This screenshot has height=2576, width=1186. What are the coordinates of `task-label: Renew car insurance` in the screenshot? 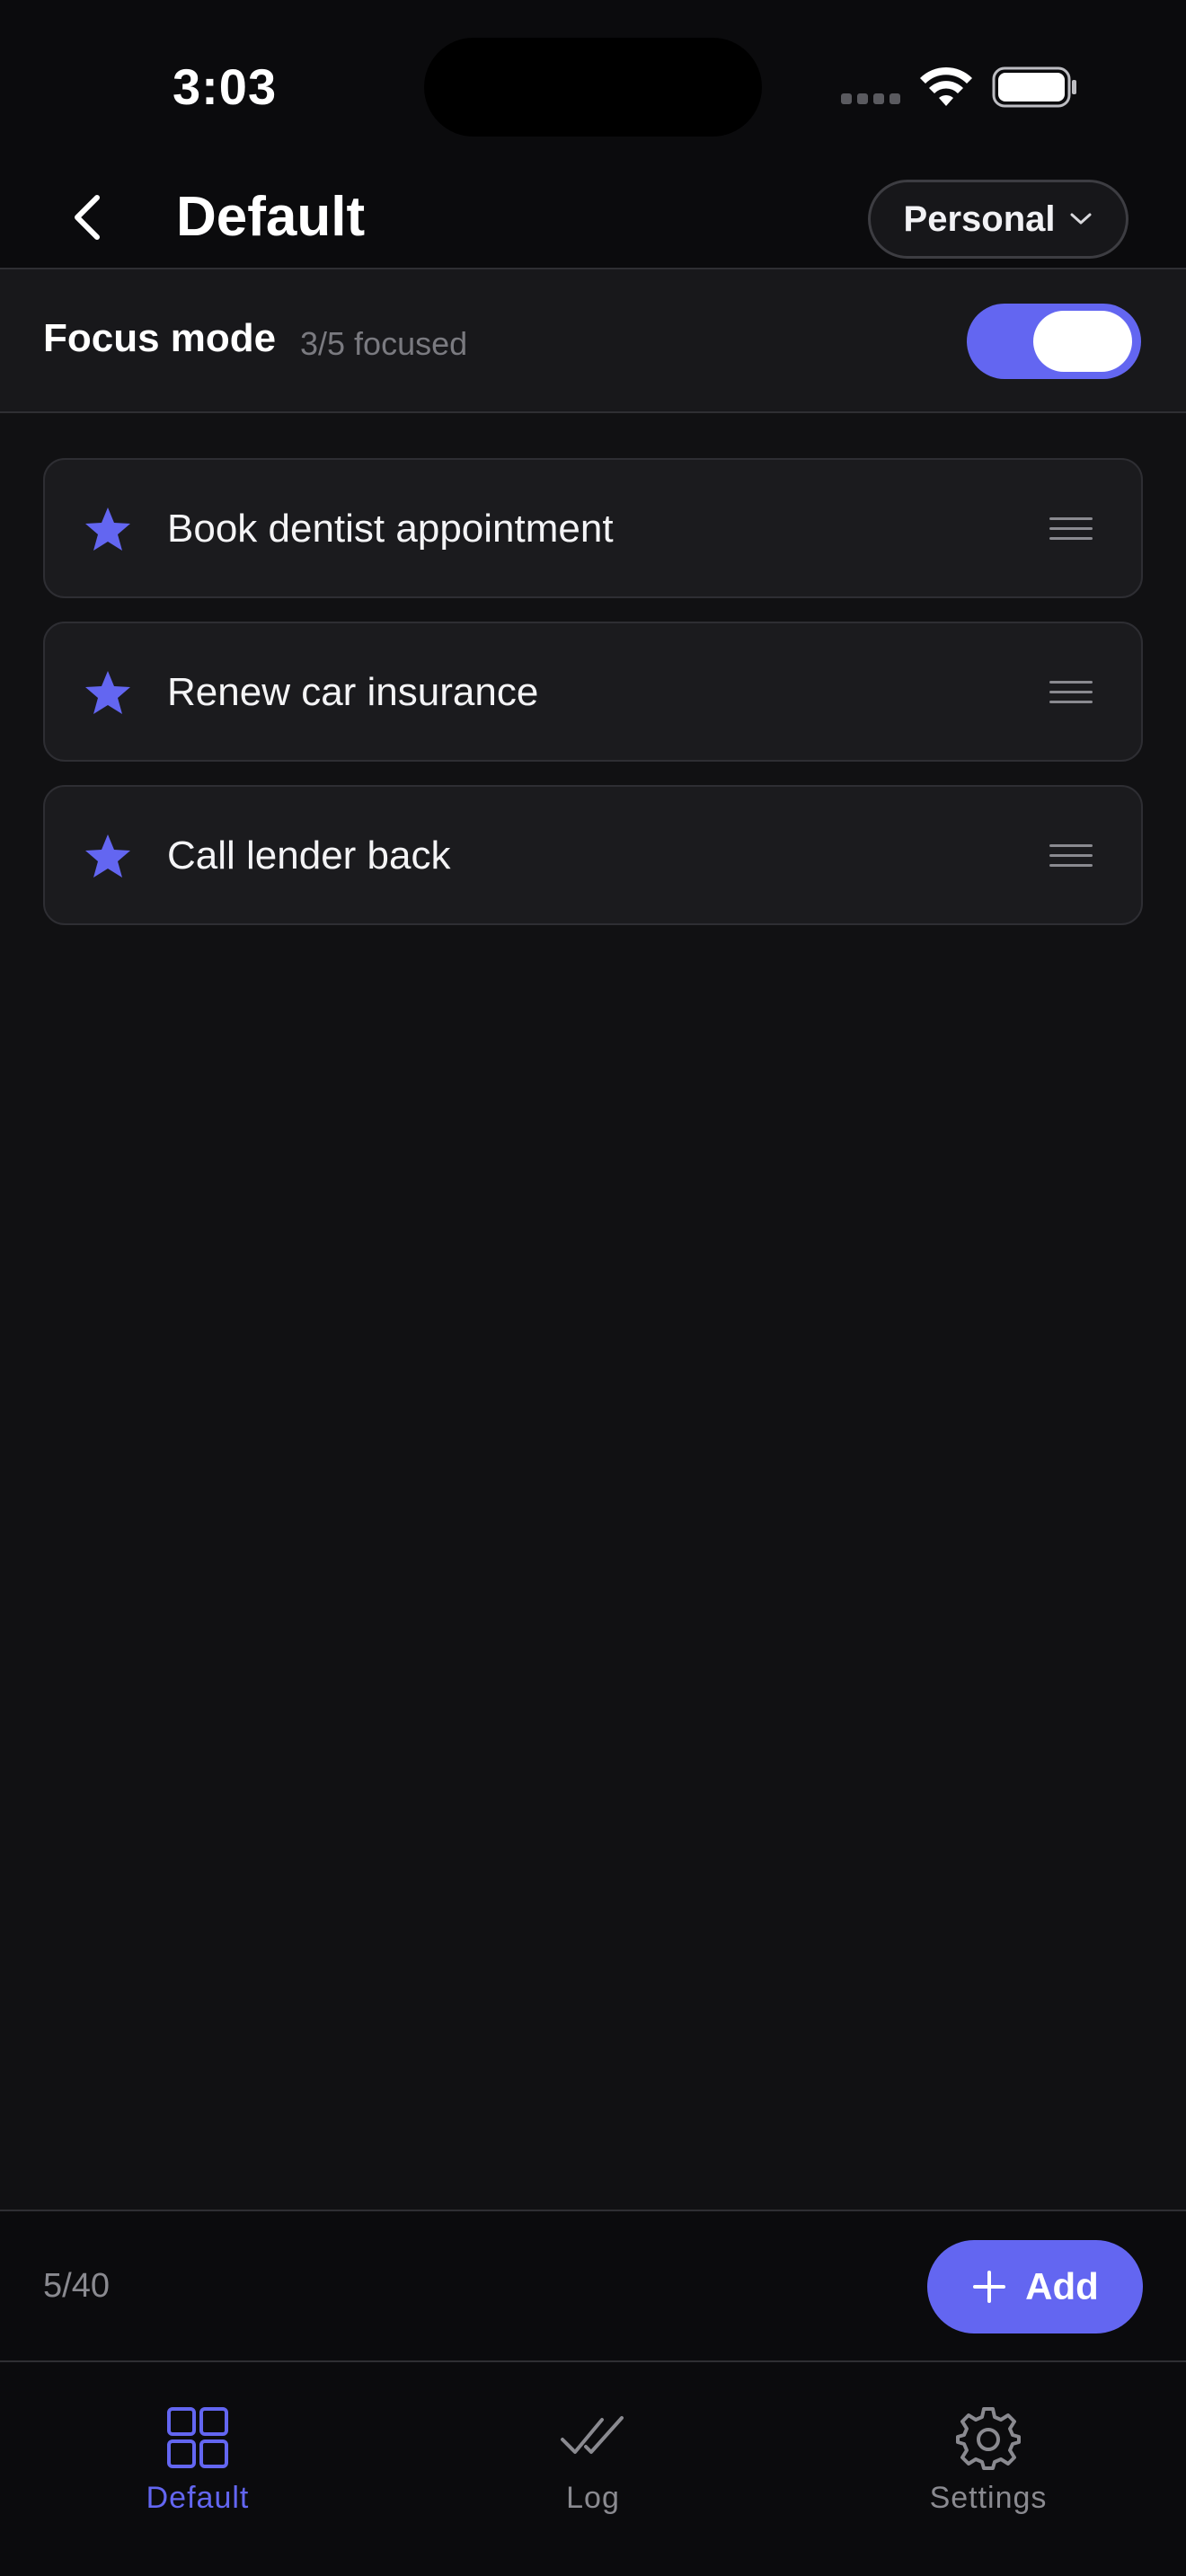 It's located at (353, 692).